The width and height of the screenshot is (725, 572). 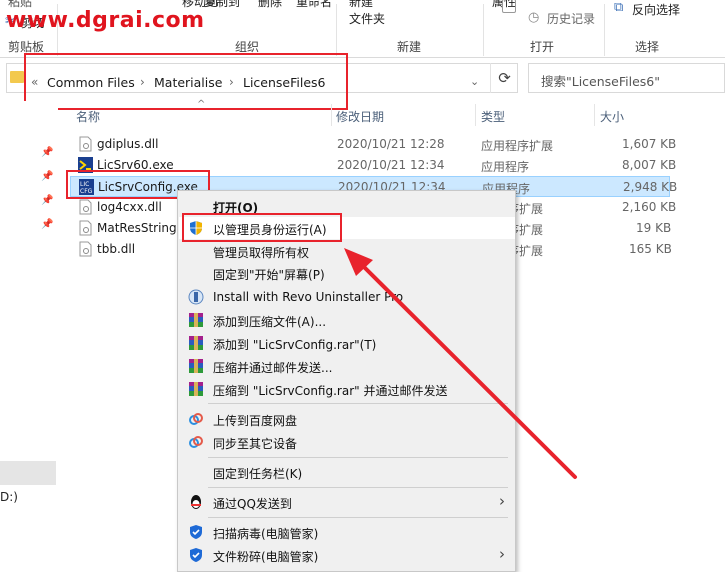 What do you see at coordinates (649, 165) in the screenshot?
I see `file-size: 8,007 KB` at bounding box center [649, 165].